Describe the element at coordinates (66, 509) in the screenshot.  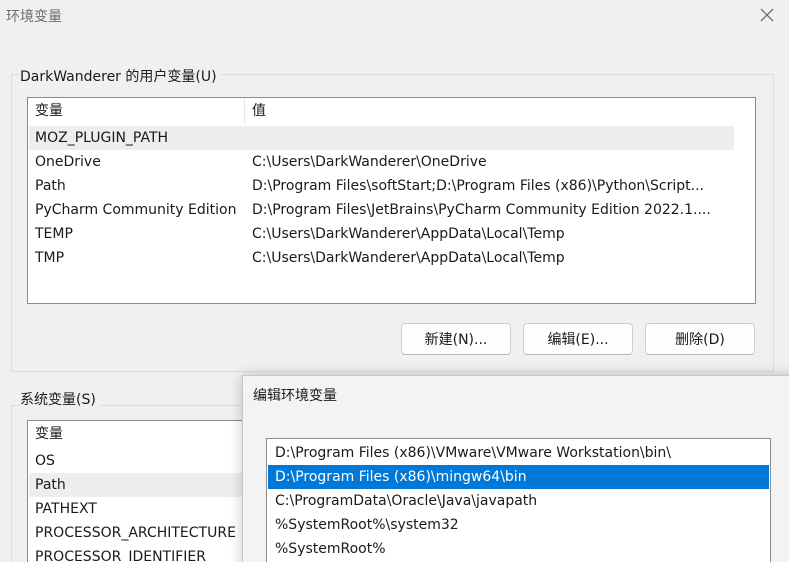
I see `row-name: PATHEXT` at that location.